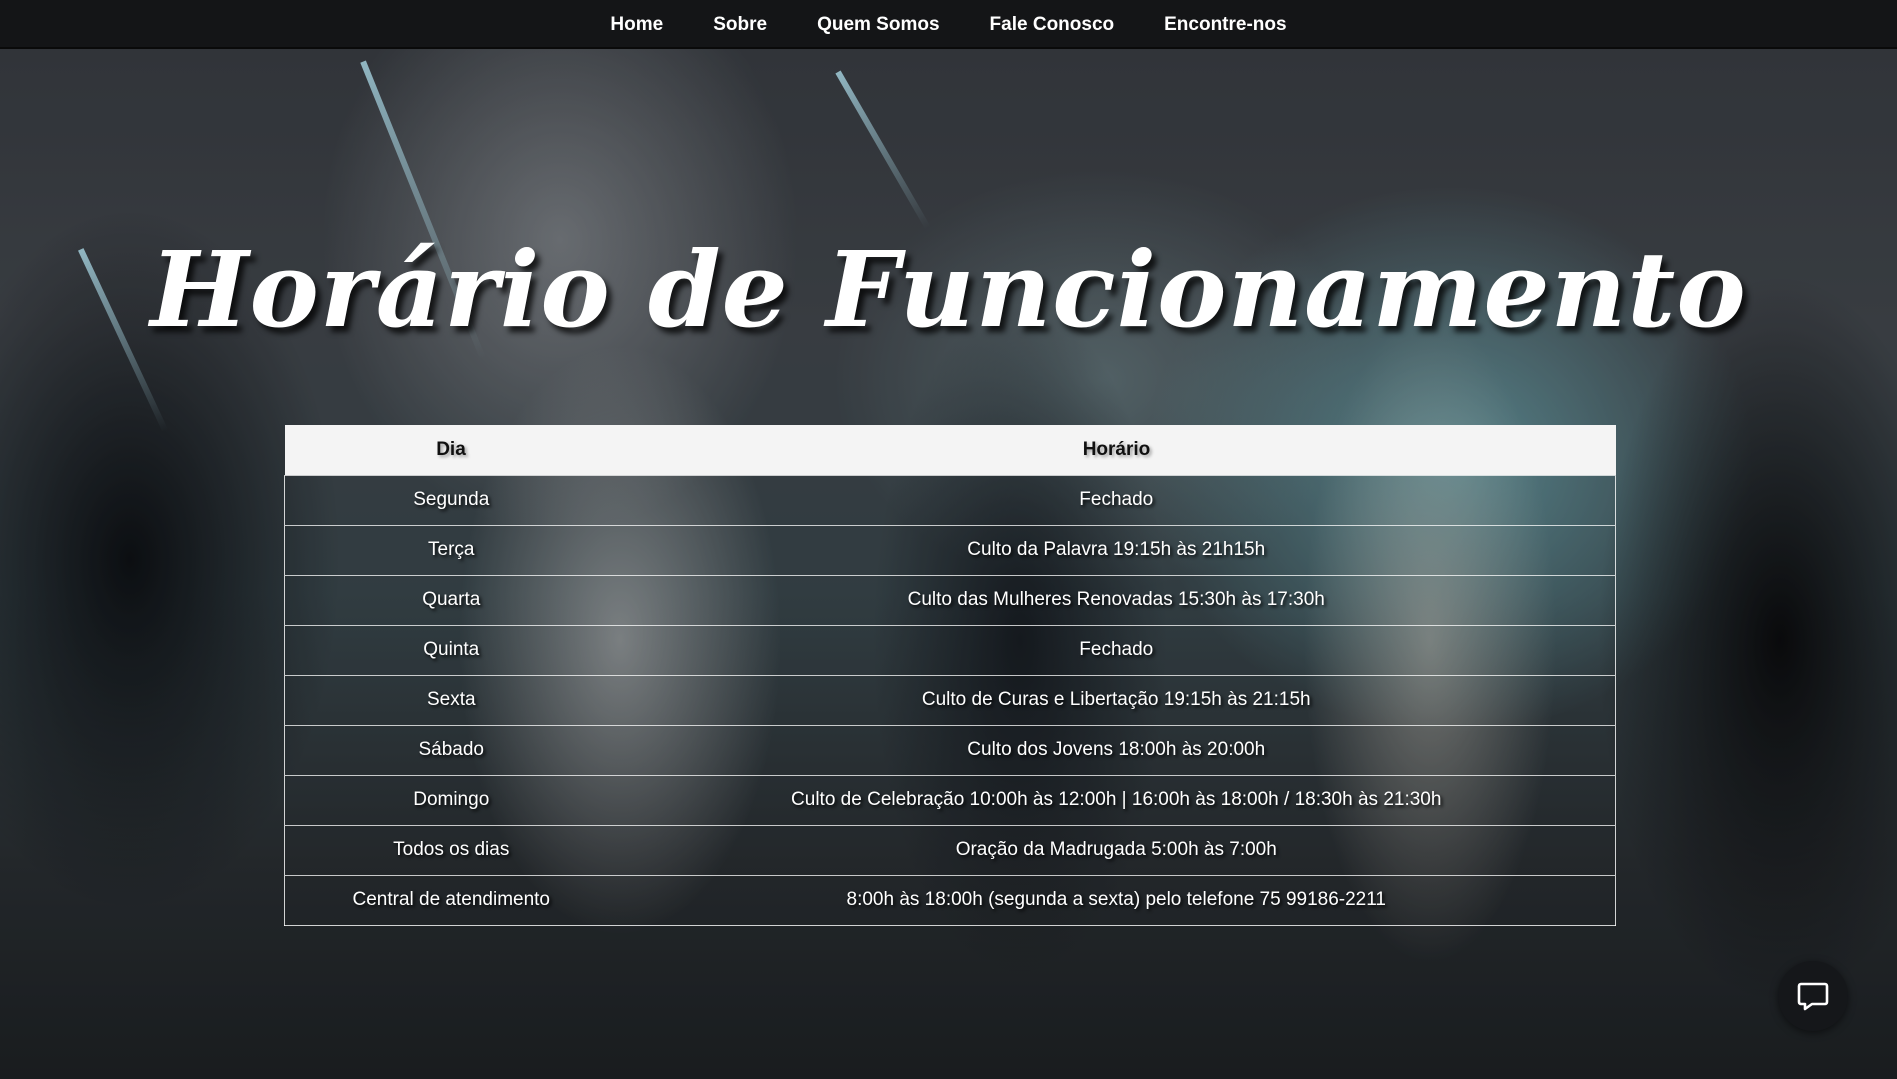 Image resolution: width=1897 pixels, height=1079 pixels. I want to click on nav-item-fale-conosco: Fale Conosco, so click(1052, 25).